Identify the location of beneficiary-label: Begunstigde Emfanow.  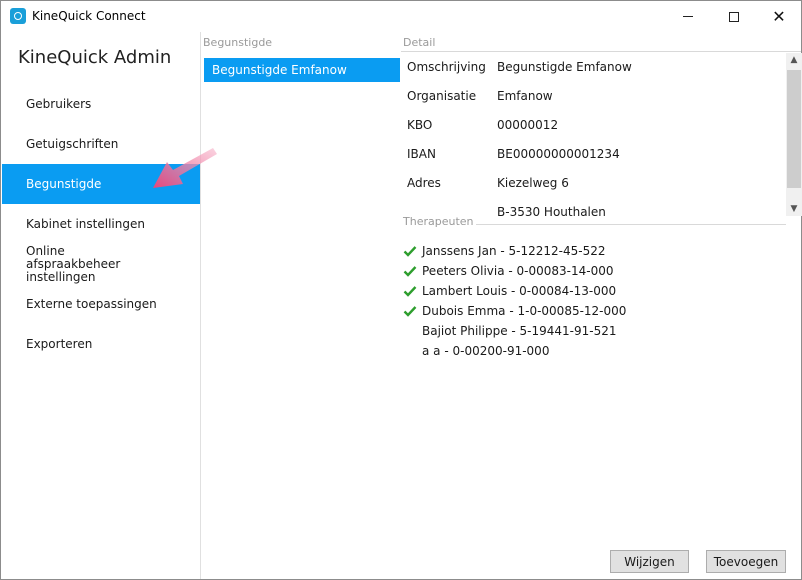
(279, 70).